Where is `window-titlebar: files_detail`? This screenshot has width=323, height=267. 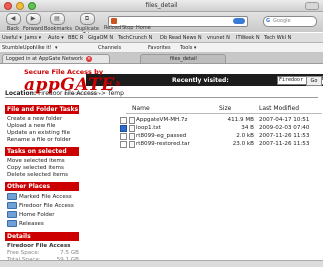
window-titlebar: files_detail is located at coordinates (161, 6).